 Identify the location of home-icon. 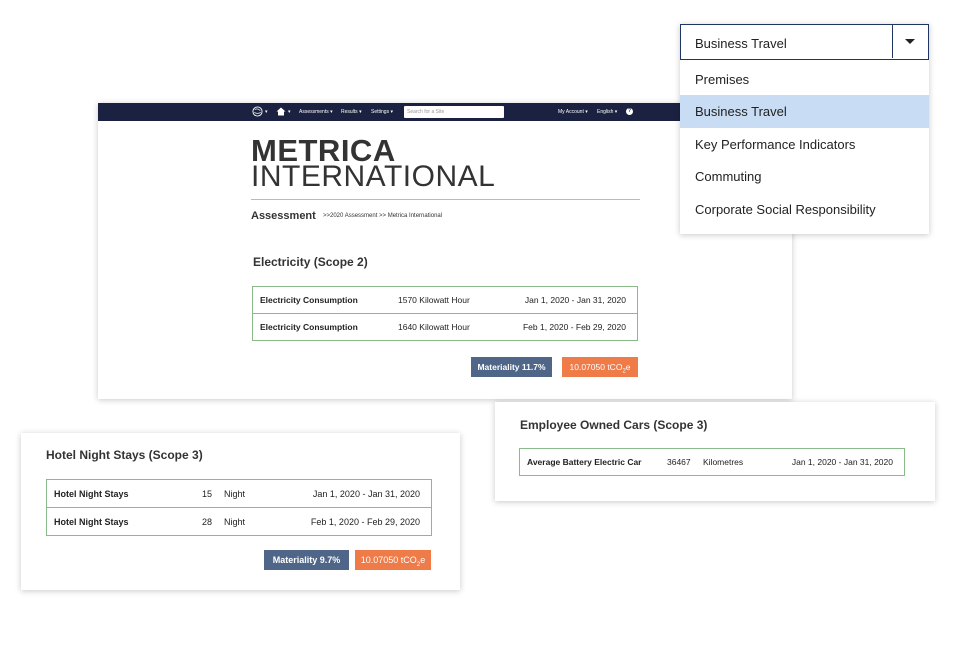
(281, 111).